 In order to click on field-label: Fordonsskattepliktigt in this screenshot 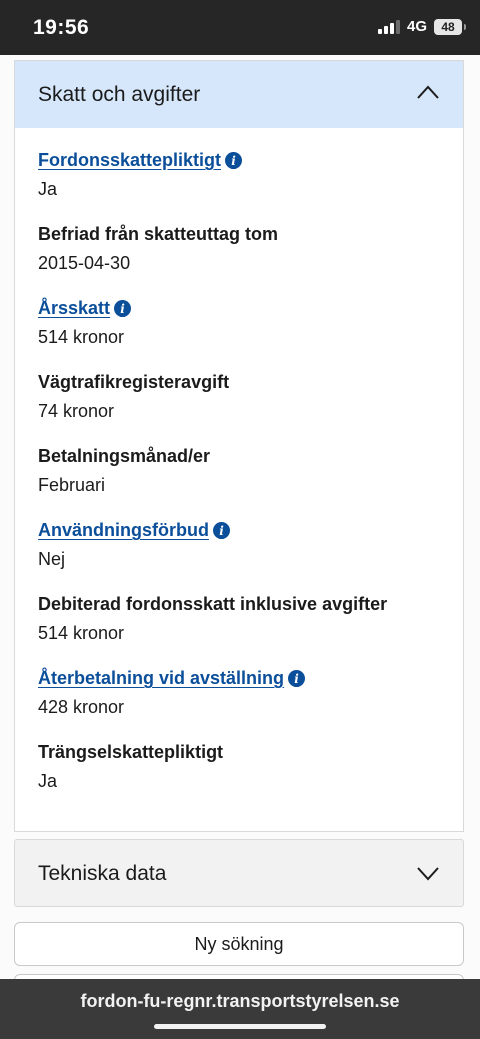, I will do `click(130, 160)`.